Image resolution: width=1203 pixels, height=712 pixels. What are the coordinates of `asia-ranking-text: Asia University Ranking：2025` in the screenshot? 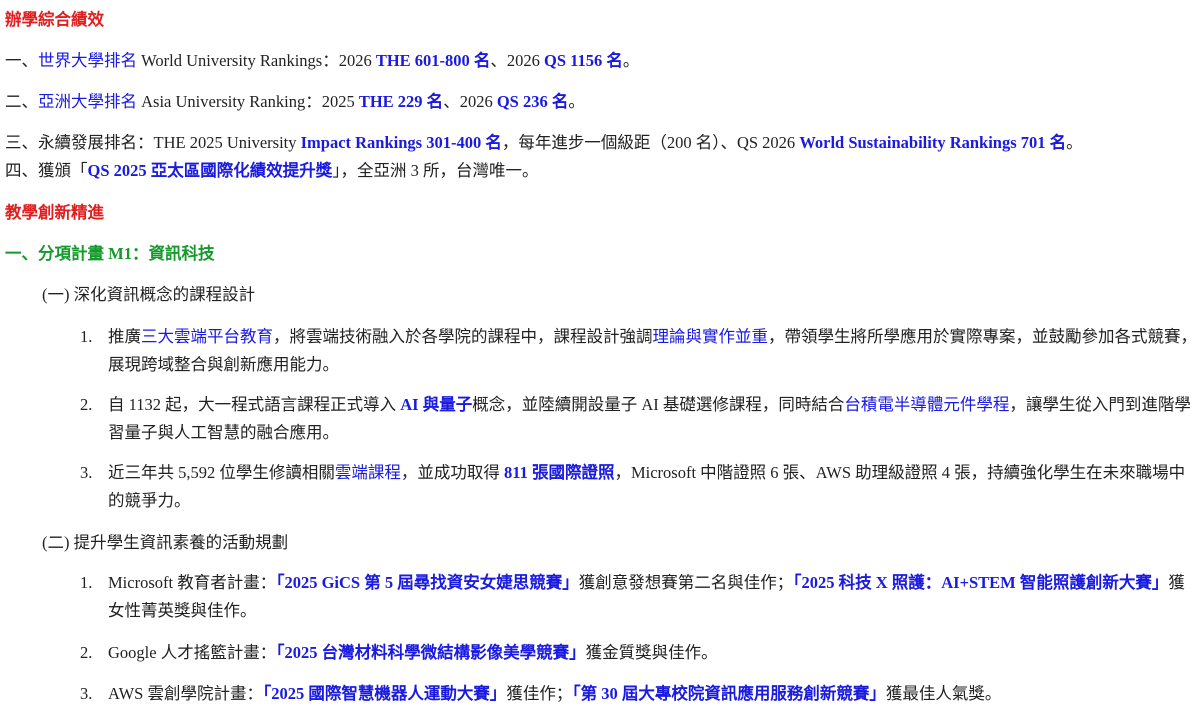 It's located at (248, 101).